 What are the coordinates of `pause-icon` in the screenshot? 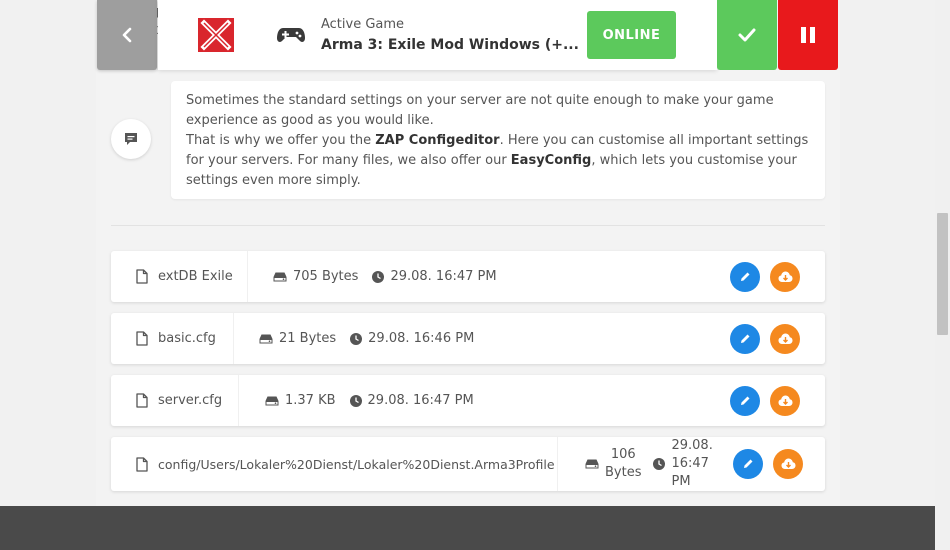 It's located at (808, 35).